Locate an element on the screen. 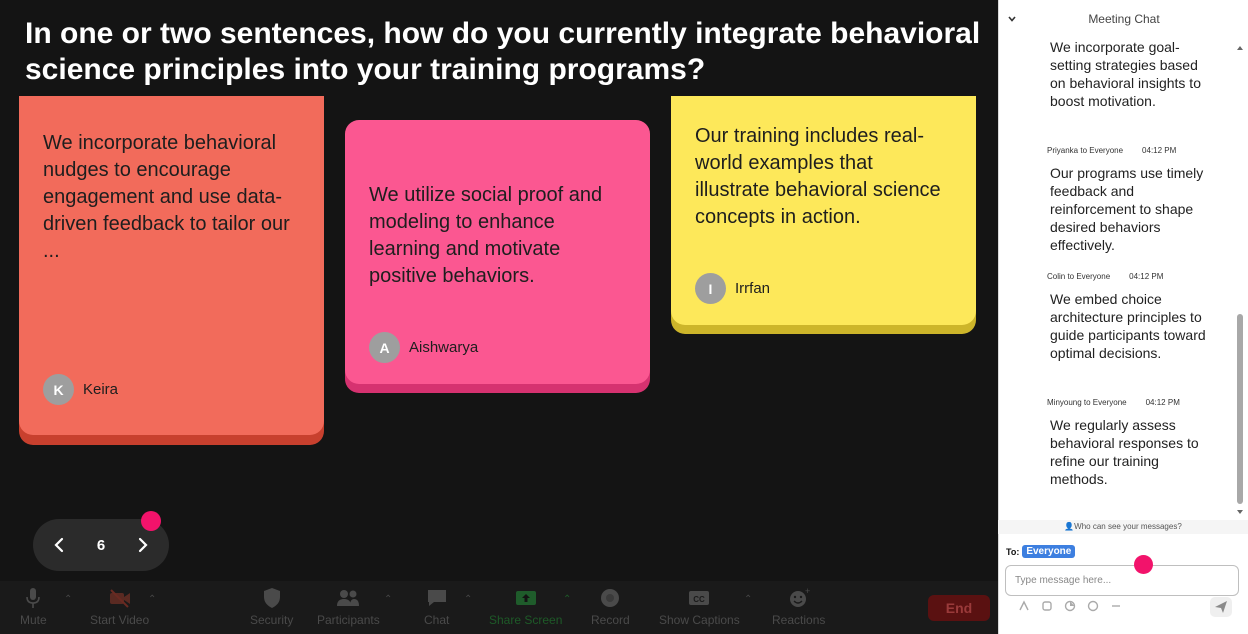 This screenshot has width=1248, height=634. recipient-dropdown: Everyone is located at coordinates (1049, 551).